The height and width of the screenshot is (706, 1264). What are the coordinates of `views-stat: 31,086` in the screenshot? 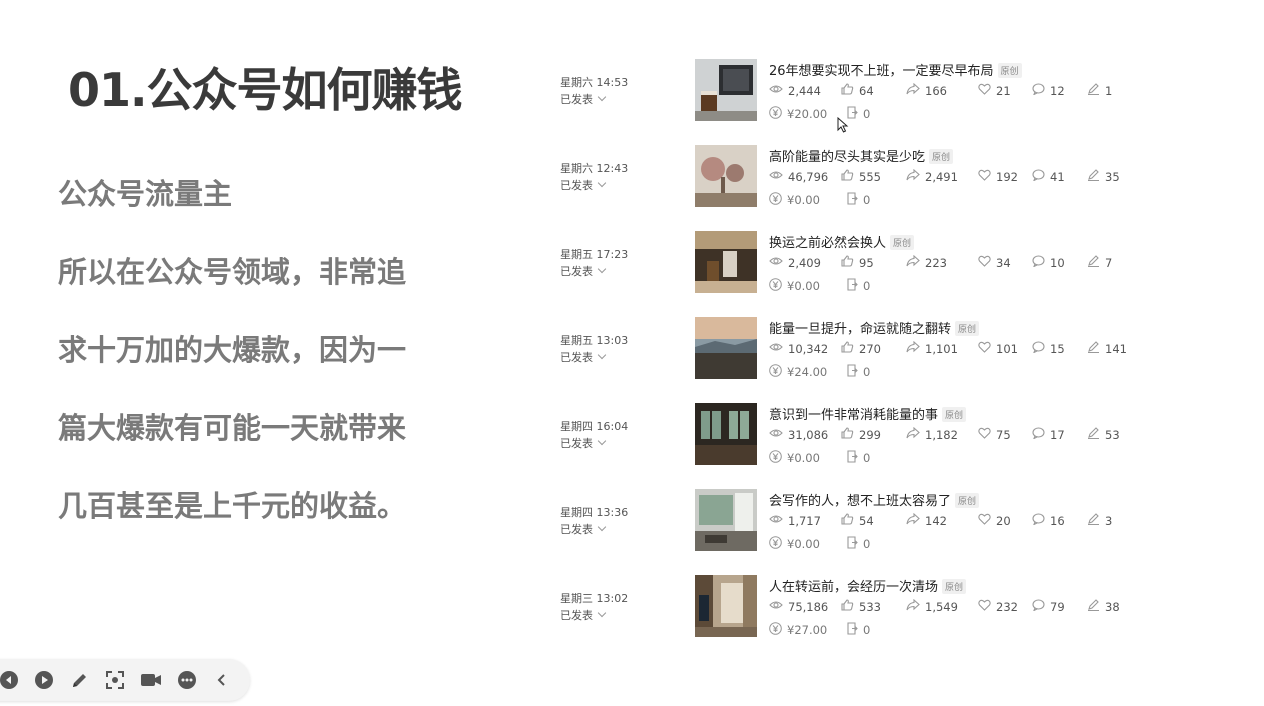 It's located at (798, 434).